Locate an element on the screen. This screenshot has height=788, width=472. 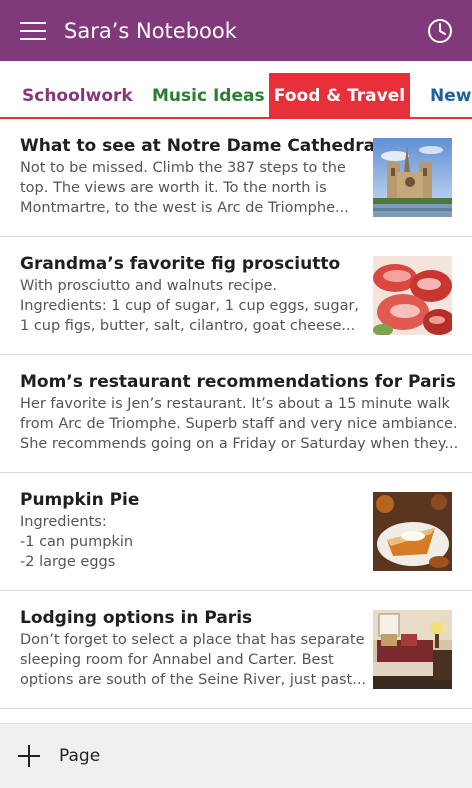
page-title: Grandma’s favorite fig prosciutto is located at coordinates (180, 264).